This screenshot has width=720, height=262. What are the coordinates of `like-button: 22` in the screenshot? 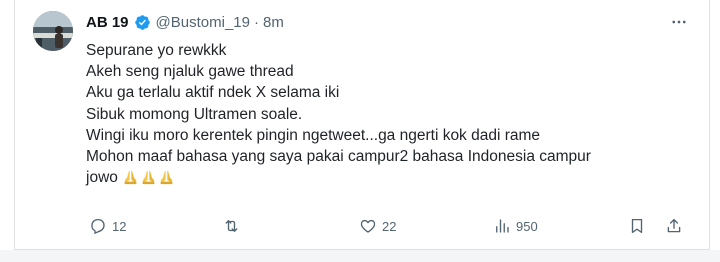 It's located at (377, 226).